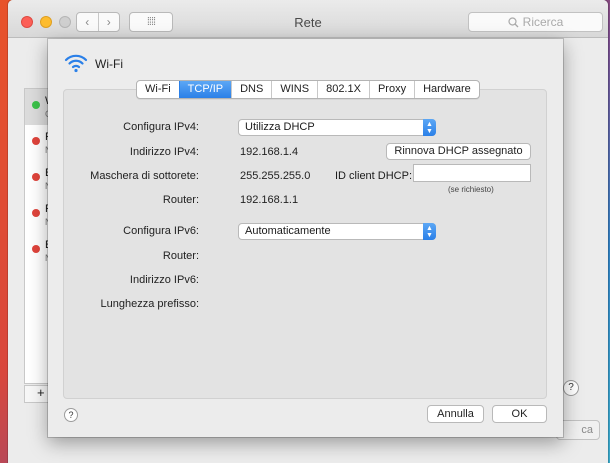 The width and height of the screenshot is (610, 463). What do you see at coordinates (109, 64) in the screenshot?
I see `service-title: Wi-Fi` at bounding box center [109, 64].